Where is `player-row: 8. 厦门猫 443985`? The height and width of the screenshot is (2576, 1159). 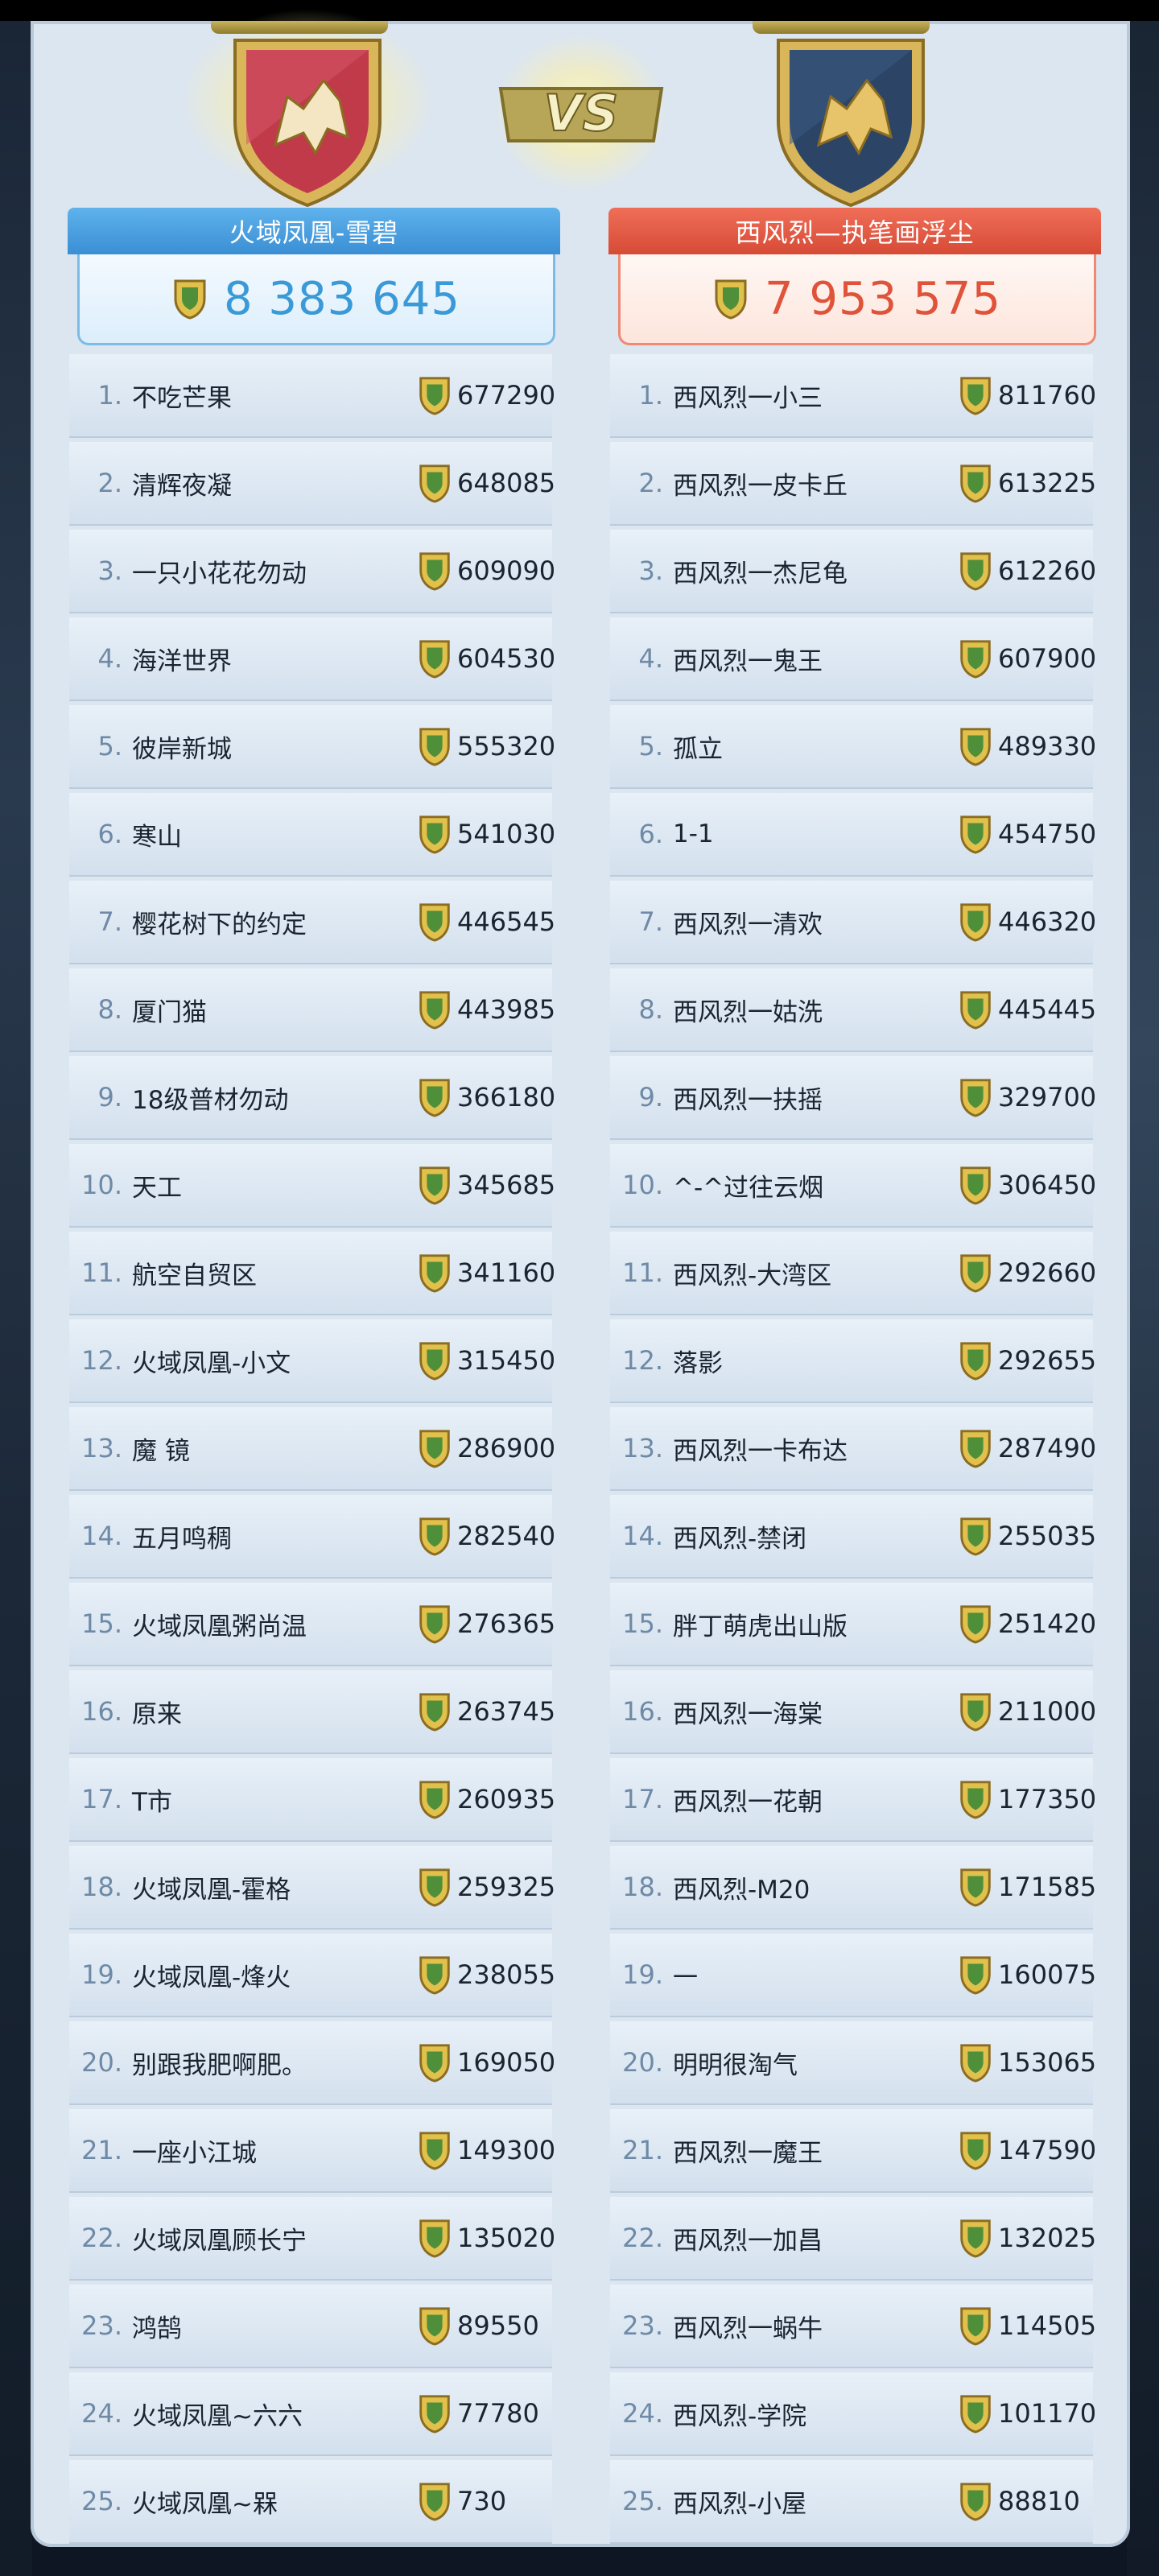 player-row: 8. 厦门猫 443985 is located at coordinates (312, 1010).